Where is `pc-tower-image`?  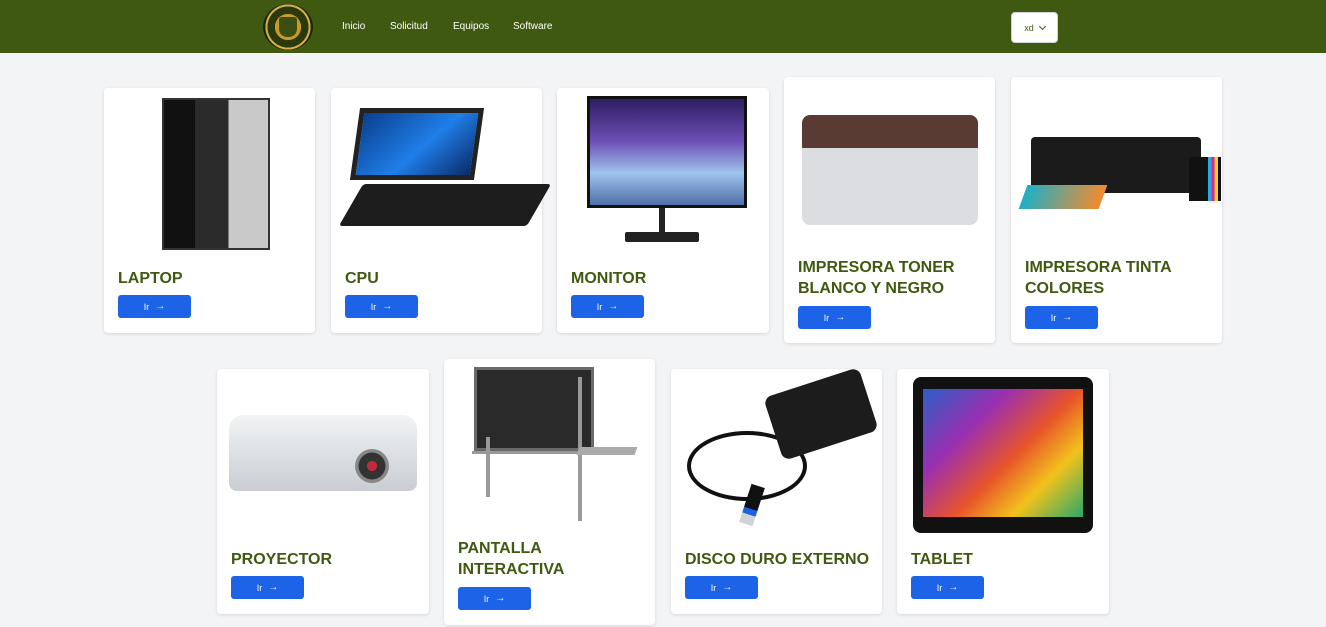
pc-tower-image is located at coordinates (209, 176).